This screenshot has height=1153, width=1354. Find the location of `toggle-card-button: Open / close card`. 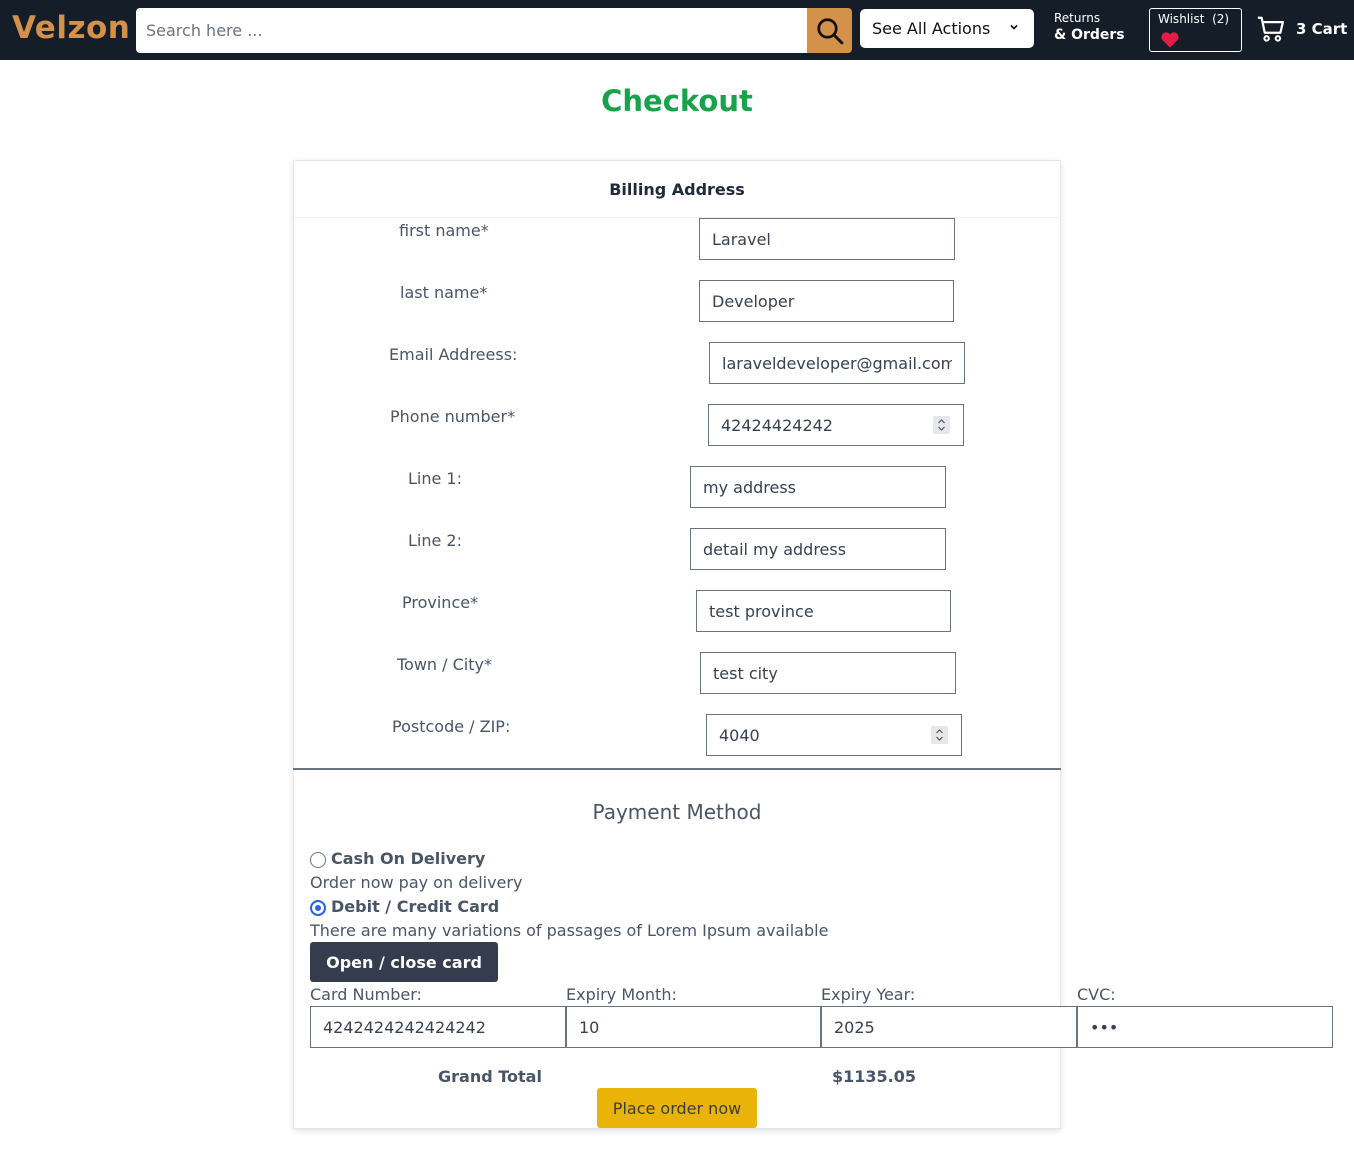

toggle-card-button: Open / close card is located at coordinates (404, 962).